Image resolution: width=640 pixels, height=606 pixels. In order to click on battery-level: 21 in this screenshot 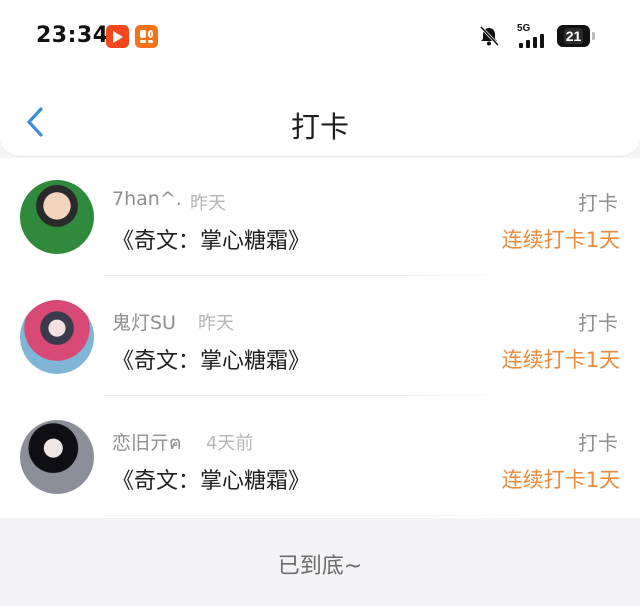, I will do `click(573, 36)`.